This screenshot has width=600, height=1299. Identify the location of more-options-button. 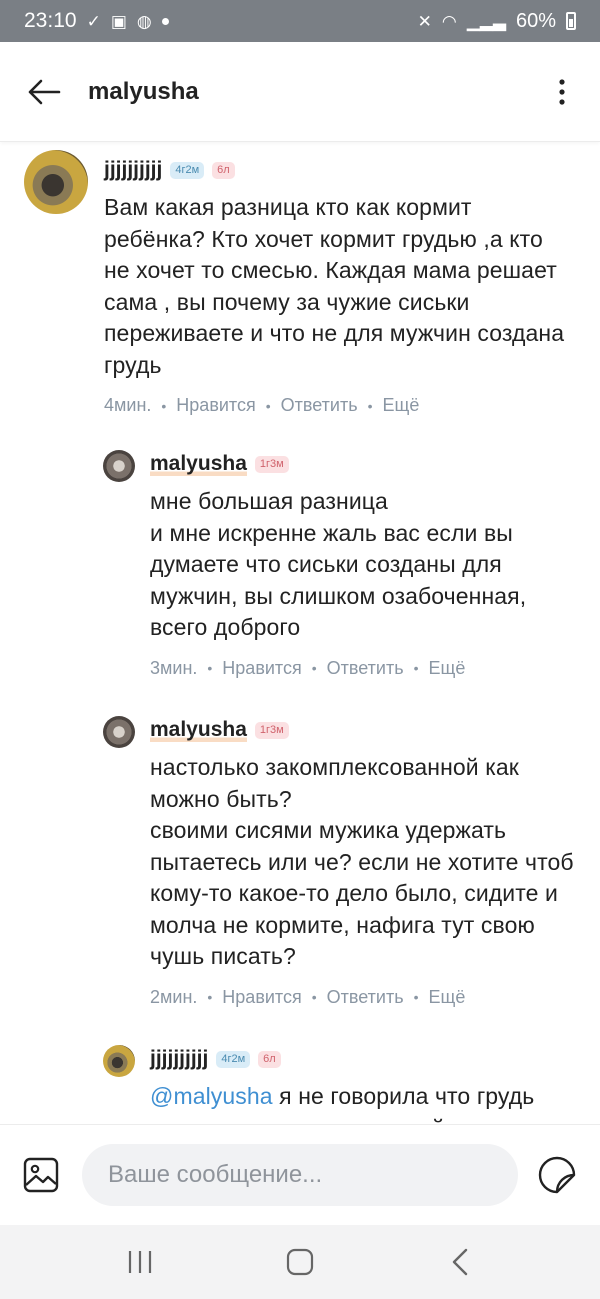
(562, 92).